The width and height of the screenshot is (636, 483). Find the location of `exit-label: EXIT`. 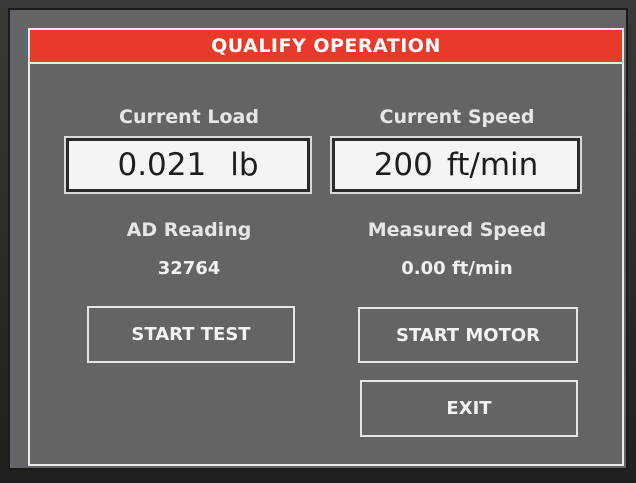

exit-label: EXIT is located at coordinates (469, 408).